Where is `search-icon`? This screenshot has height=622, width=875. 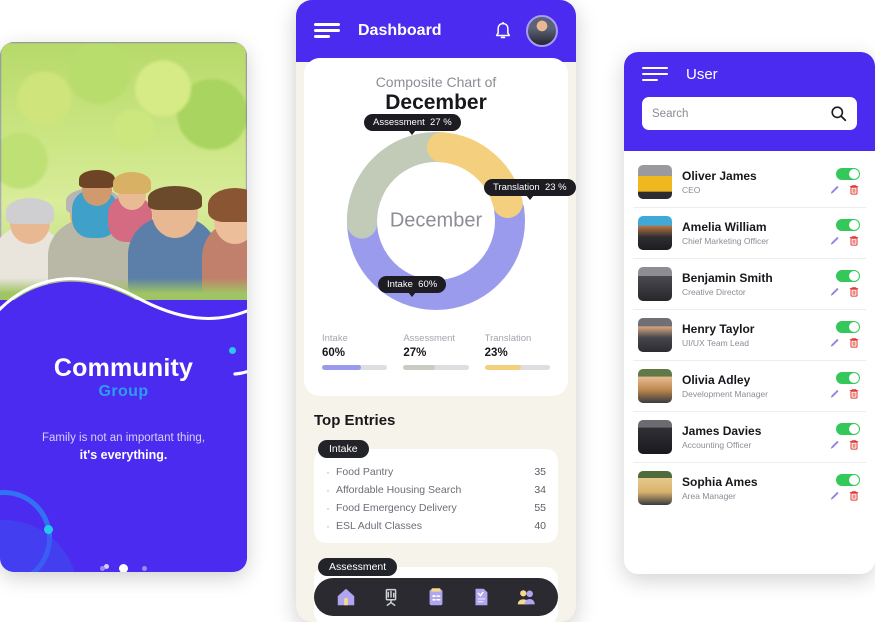
search-icon is located at coordinates (838, 113).